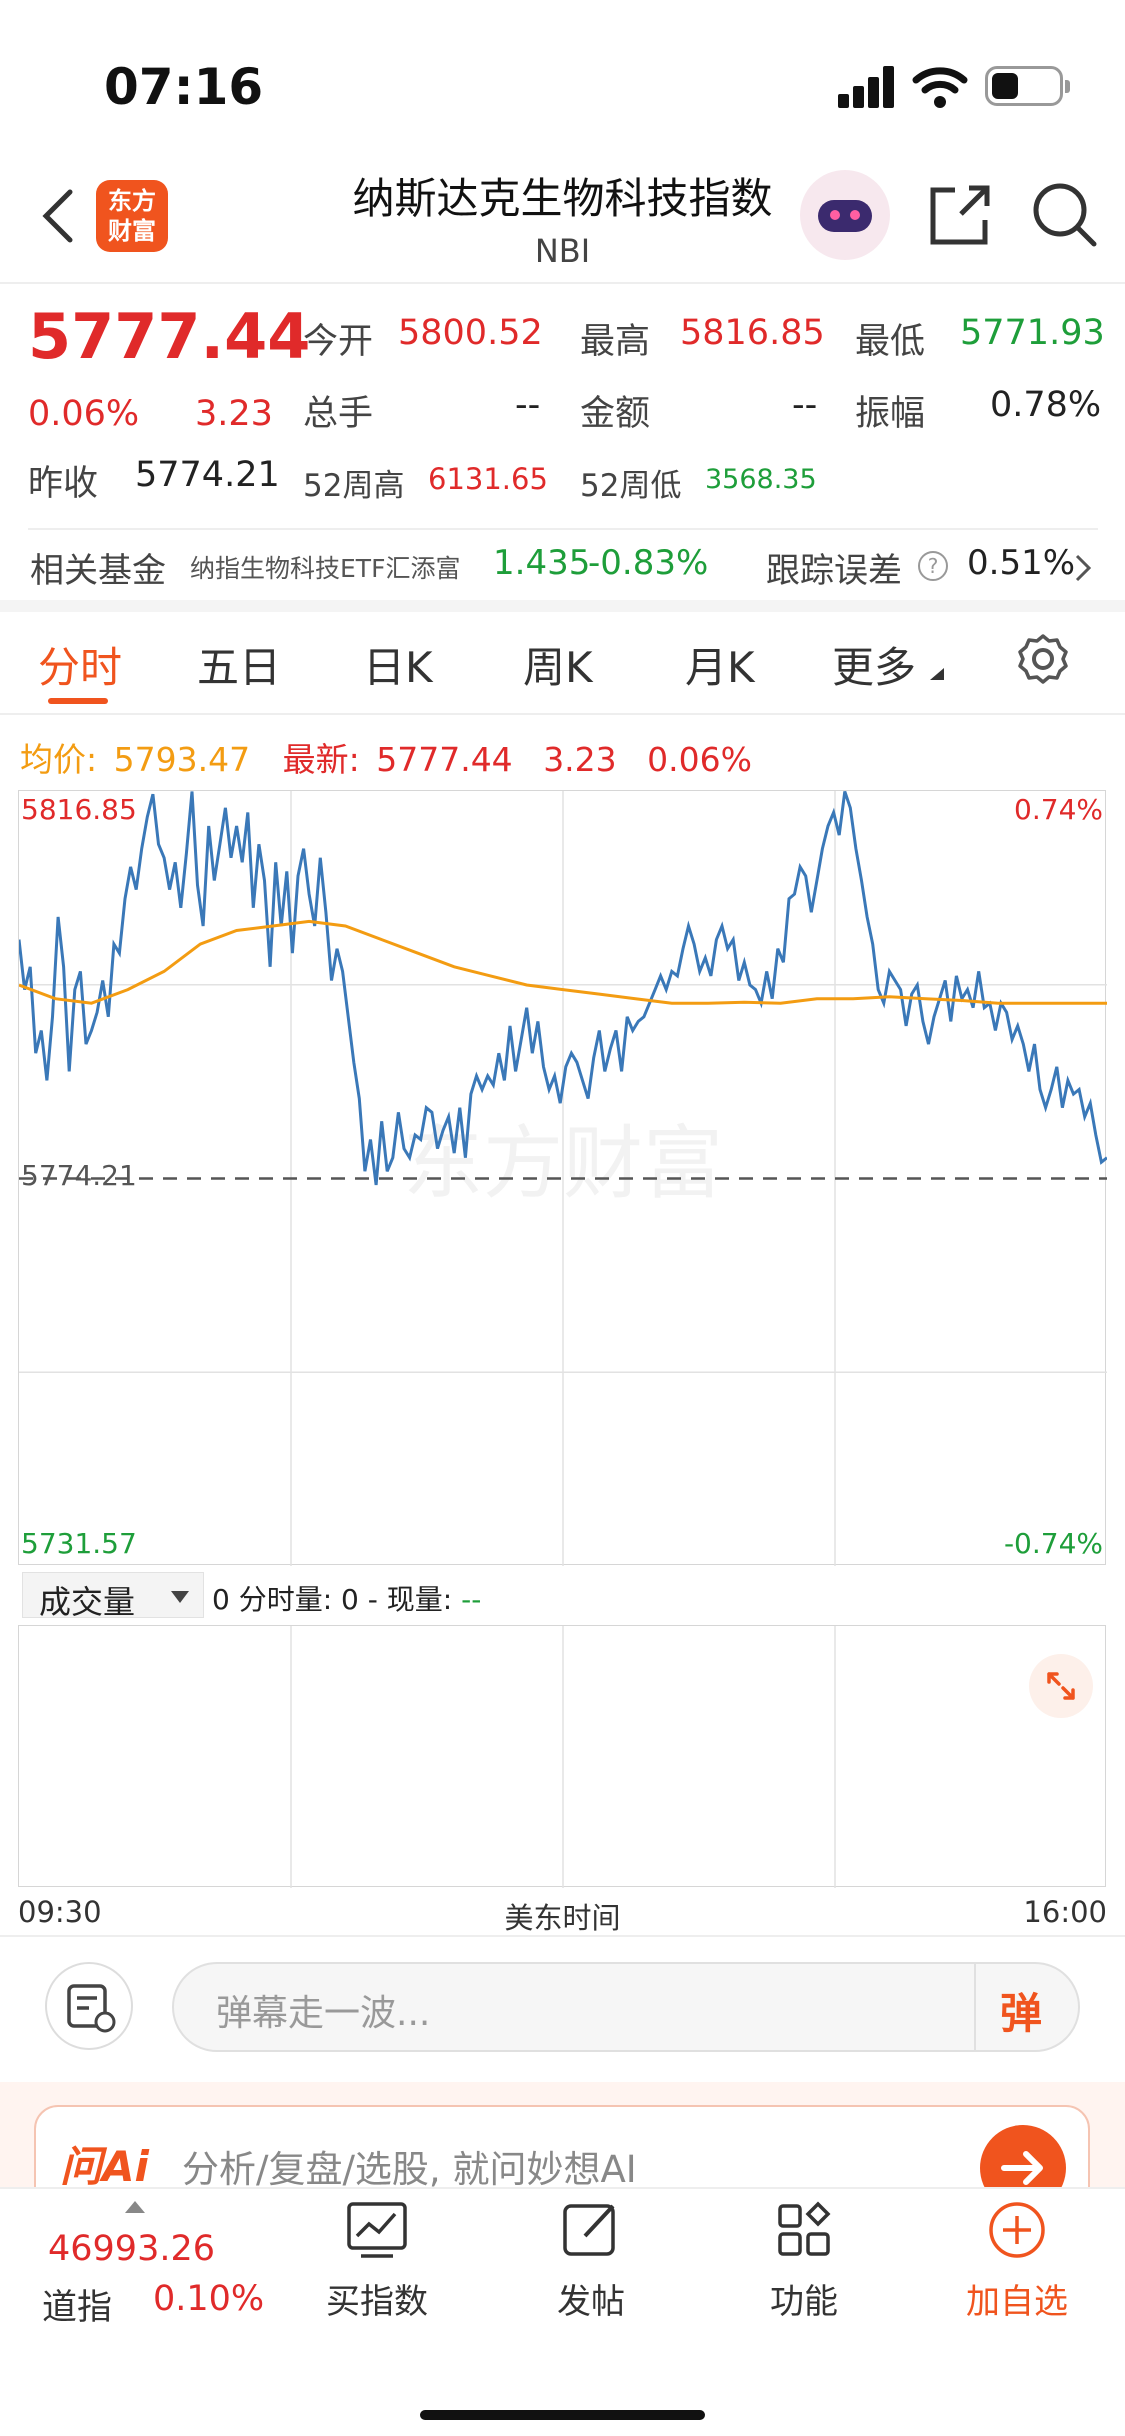  Describe the element at coordinates (63, 484) in the screenshot. I see `prev-close-label: 昨收` at that location.